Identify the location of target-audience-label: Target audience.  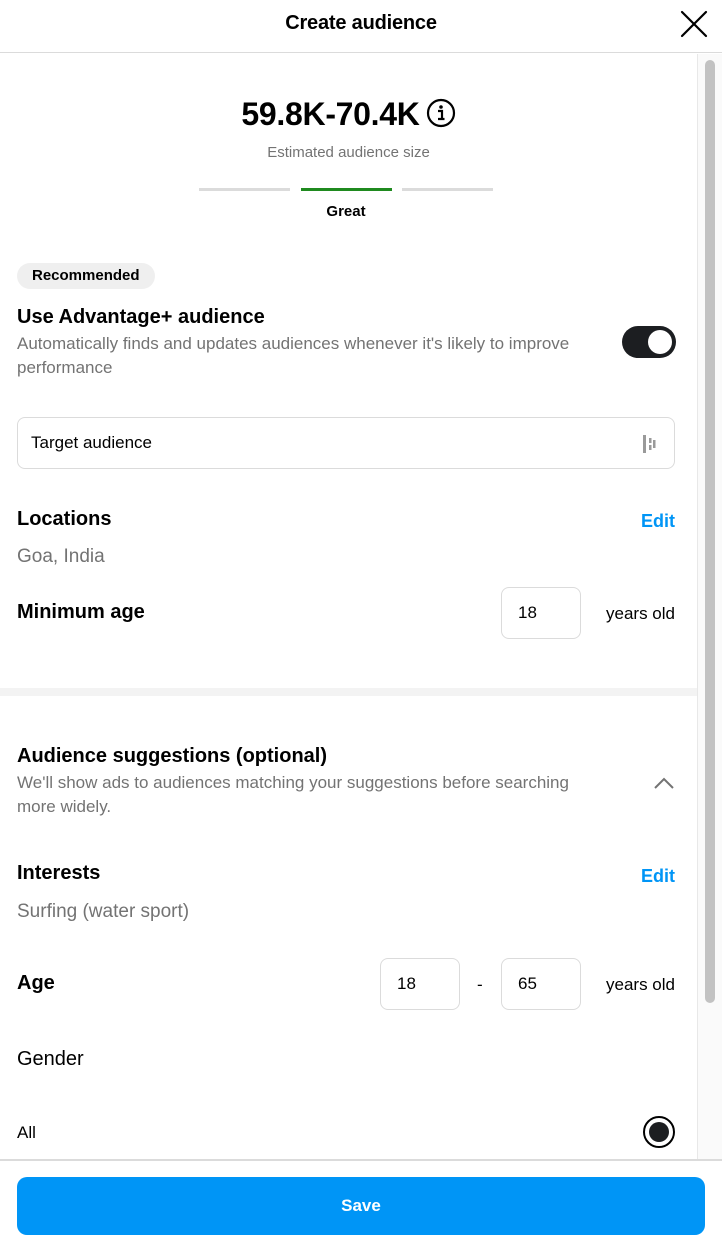
(91, 442).